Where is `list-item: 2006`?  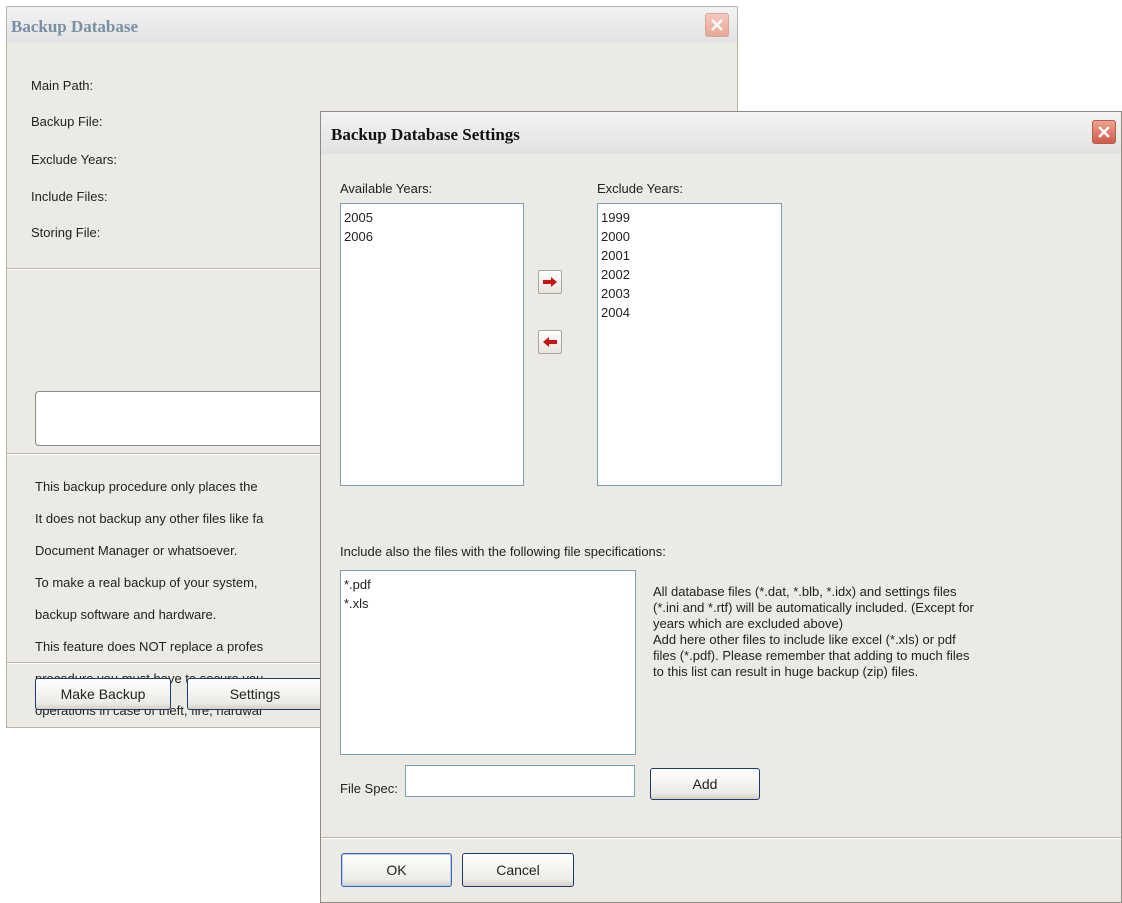 list-item: 2006 is located at coordinates (432, 236).